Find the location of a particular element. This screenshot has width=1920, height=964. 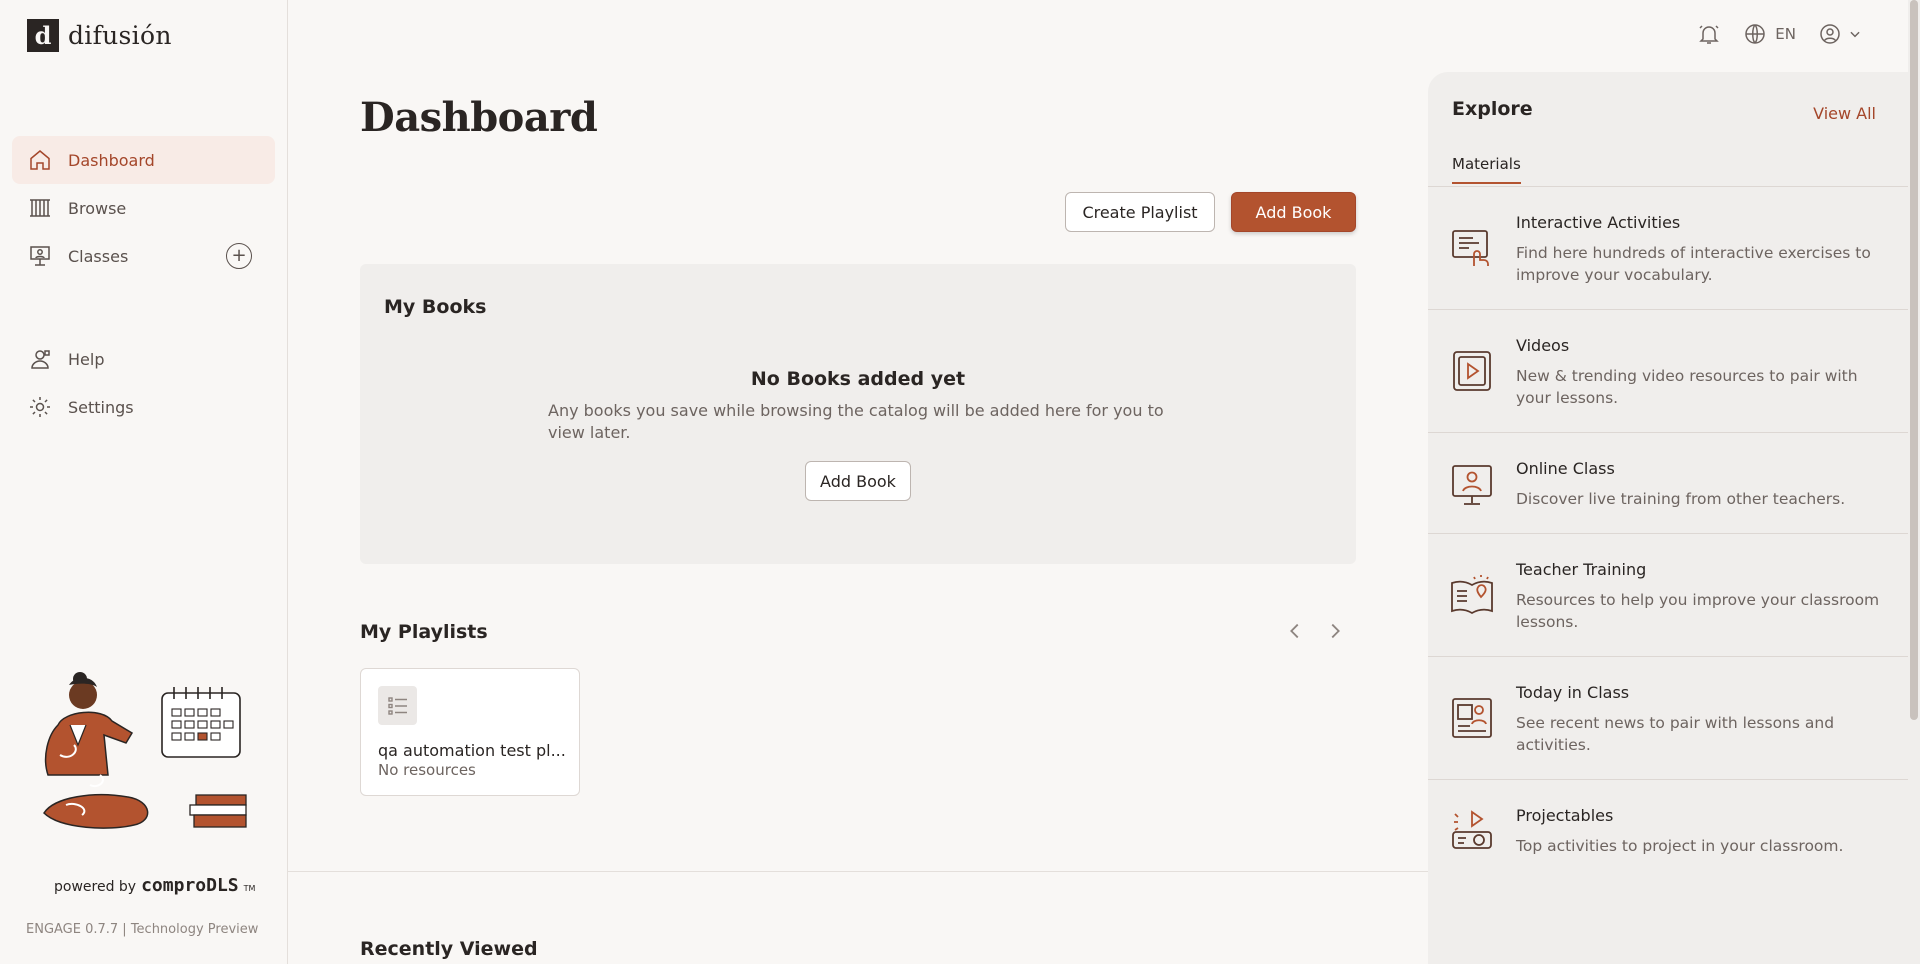

sidebar-item-browse: Browse is located at coordinates (143, 208).